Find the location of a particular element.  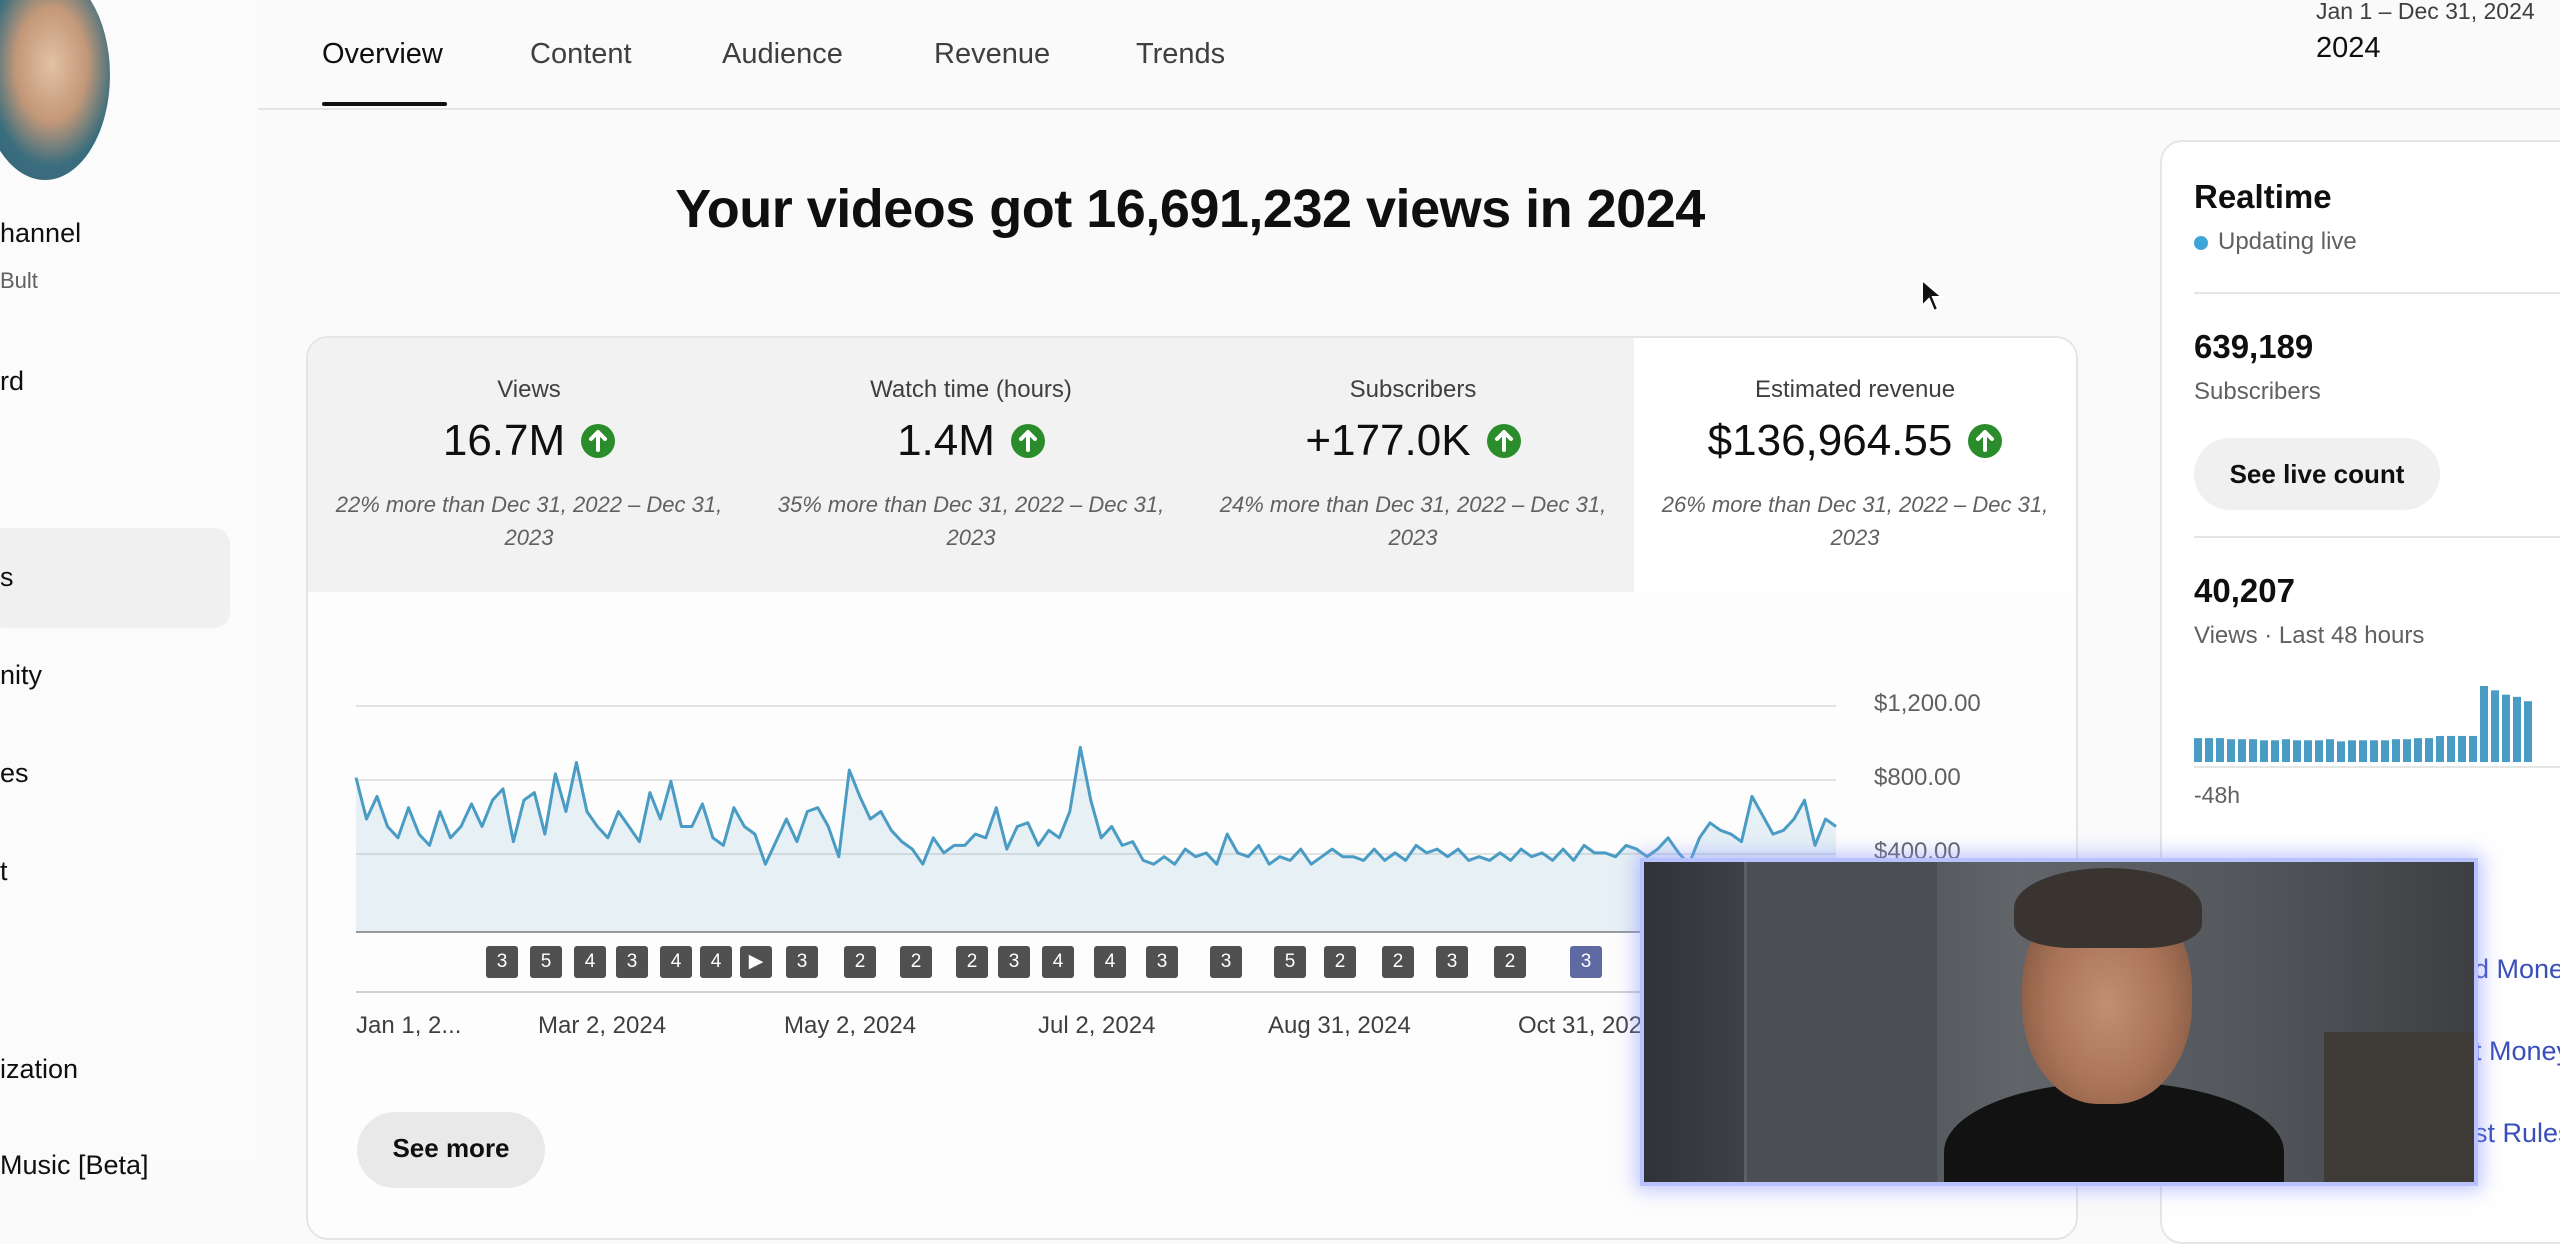

tab-overview: Overview is located at coordinates (382, 54).